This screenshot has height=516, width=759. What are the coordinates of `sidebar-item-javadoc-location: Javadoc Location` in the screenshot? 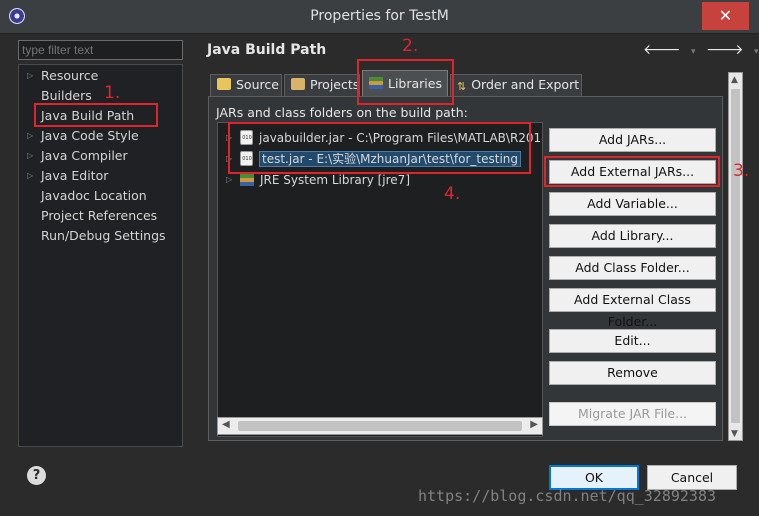 It's located at (94, 195).